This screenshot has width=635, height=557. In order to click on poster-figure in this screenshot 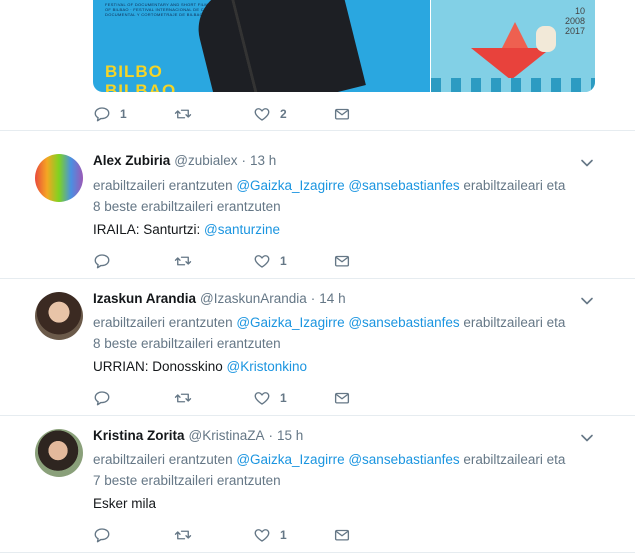, I will do `click(278, 46)`.